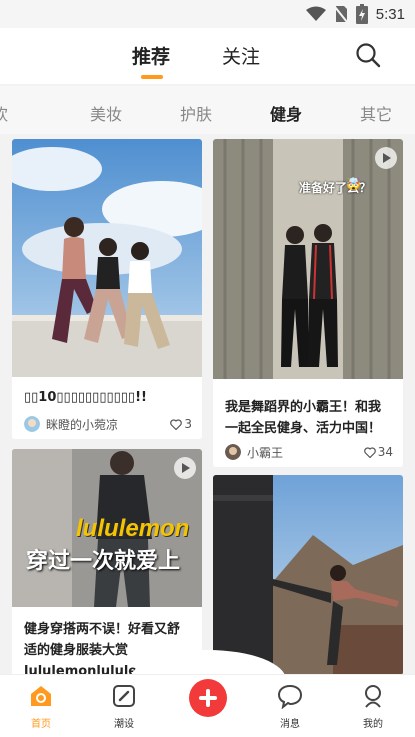 This screenshot has width=415, height=737. I want to click on edit-icon, so click(124, 696).